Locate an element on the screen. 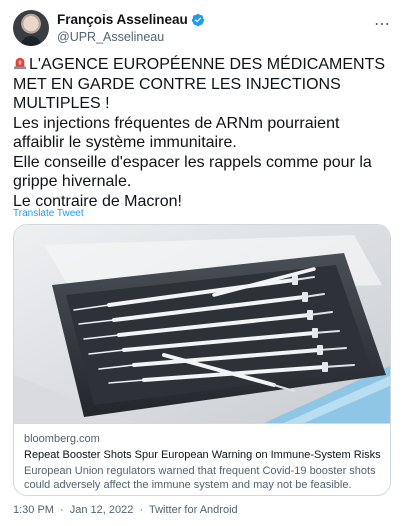  tweet-date: Jan 12, 2022 is located at coordinates (102, 510).